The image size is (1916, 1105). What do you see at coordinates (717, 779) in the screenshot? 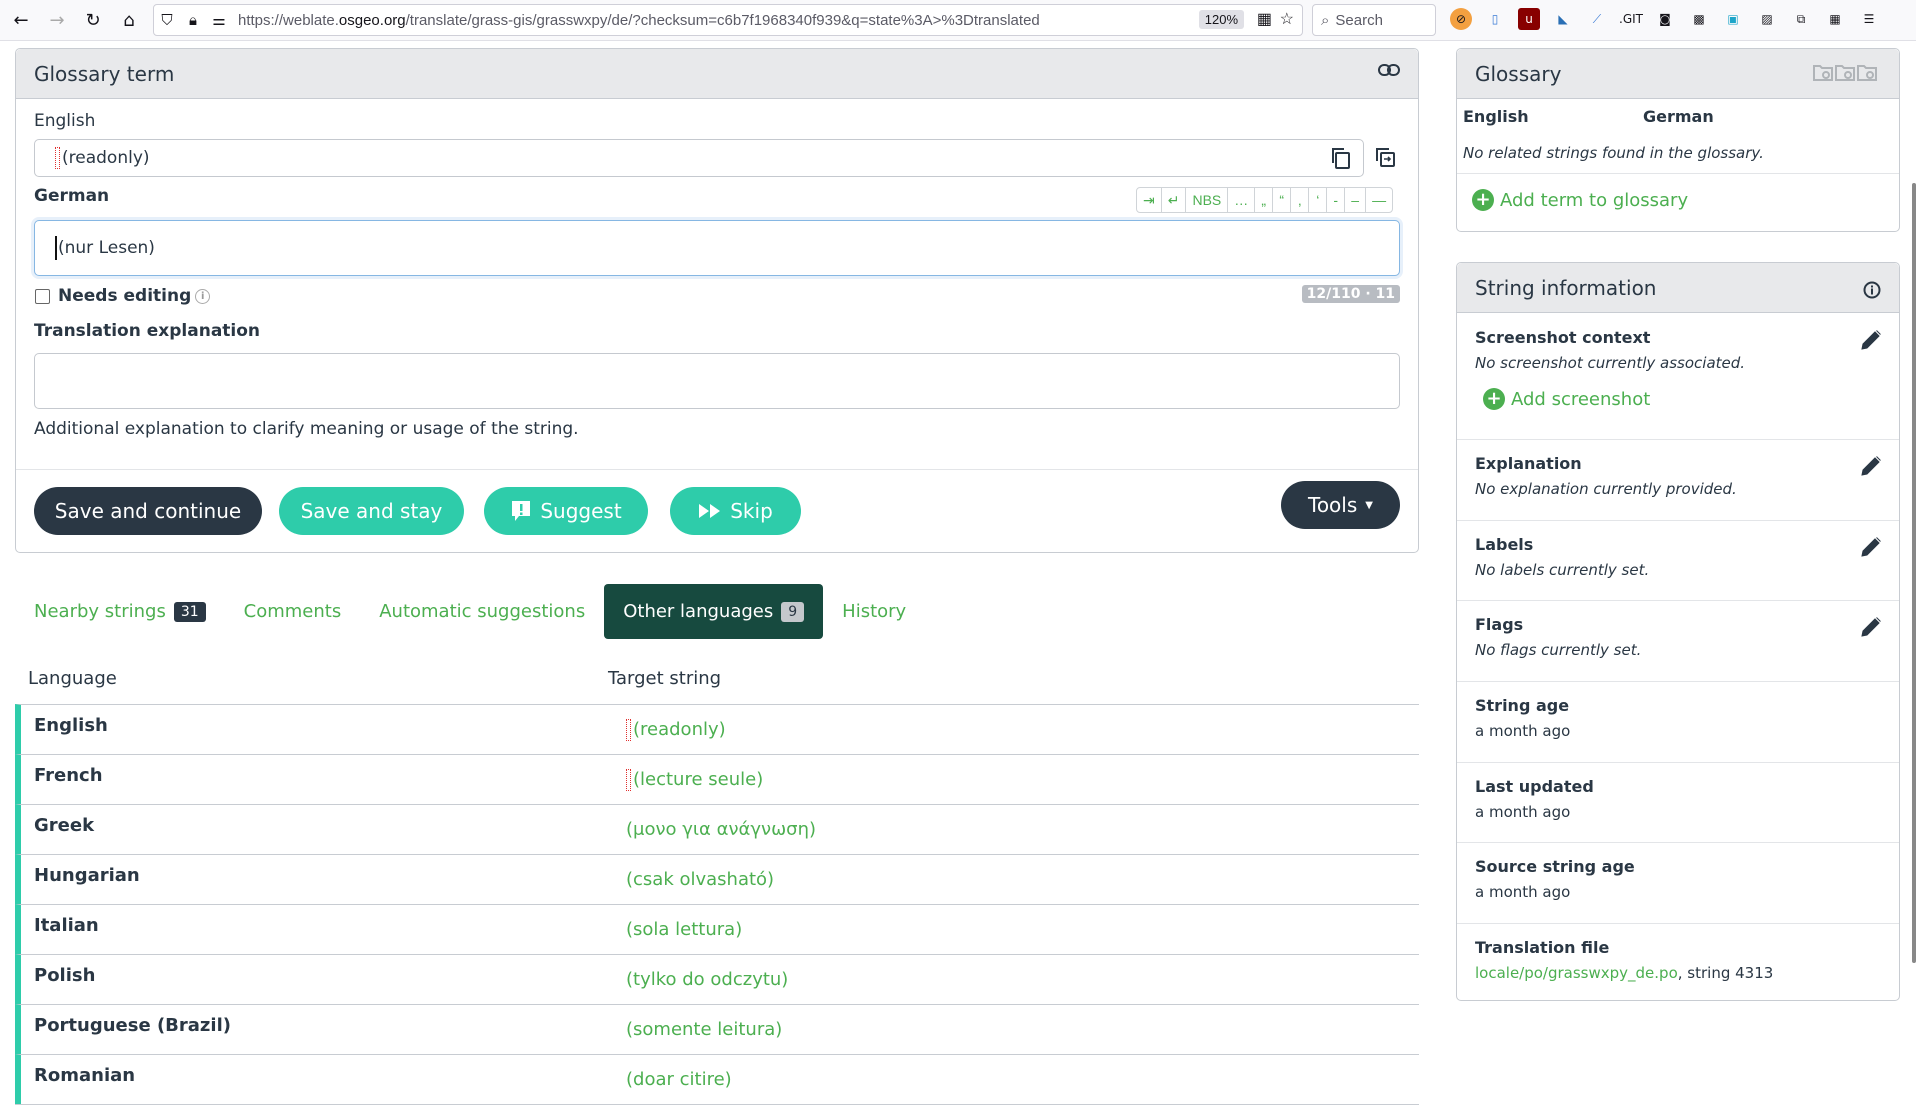
I see `table-row: French (lecture seule)` at bounding box center [717, 779].